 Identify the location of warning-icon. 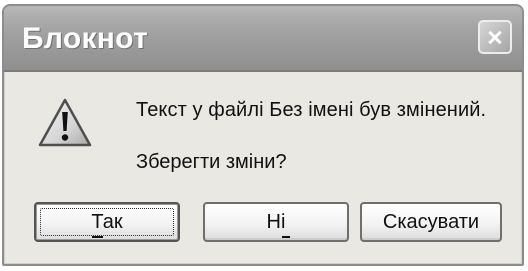
(65, 122).